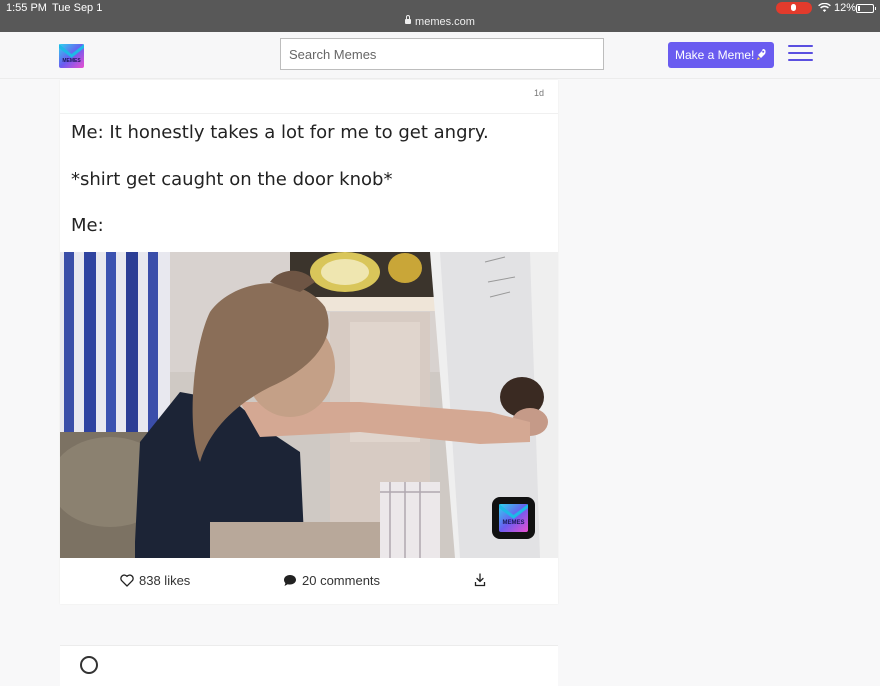  I want to click on status-time: 1:55 PM, so click(26, 8).